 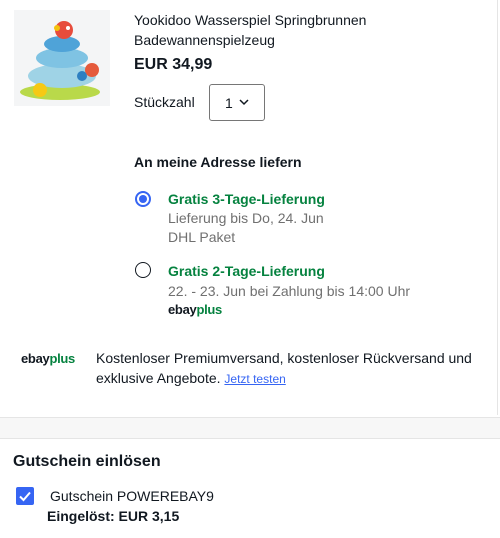 I want to click on coupon-checkbox, so click(x=25, y=496).